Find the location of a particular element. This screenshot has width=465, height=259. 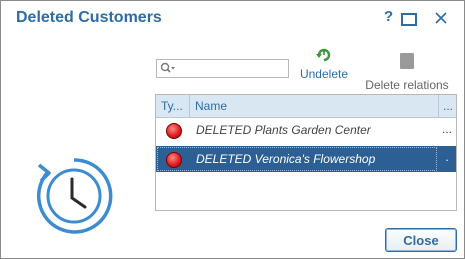

close-x-icon is located at coordinates (441, 18).